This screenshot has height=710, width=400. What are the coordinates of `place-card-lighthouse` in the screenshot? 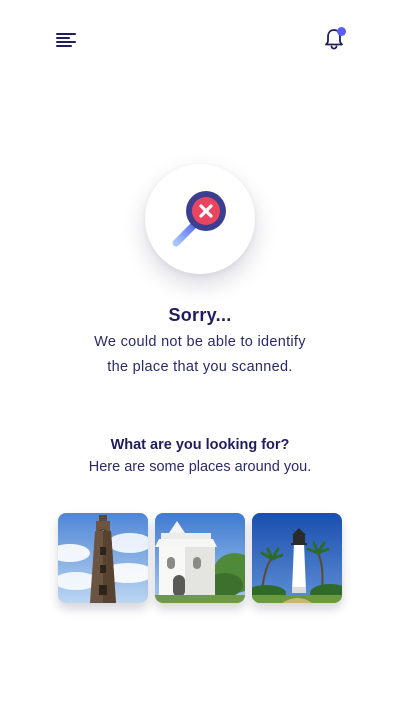 It's located at (297, 558).